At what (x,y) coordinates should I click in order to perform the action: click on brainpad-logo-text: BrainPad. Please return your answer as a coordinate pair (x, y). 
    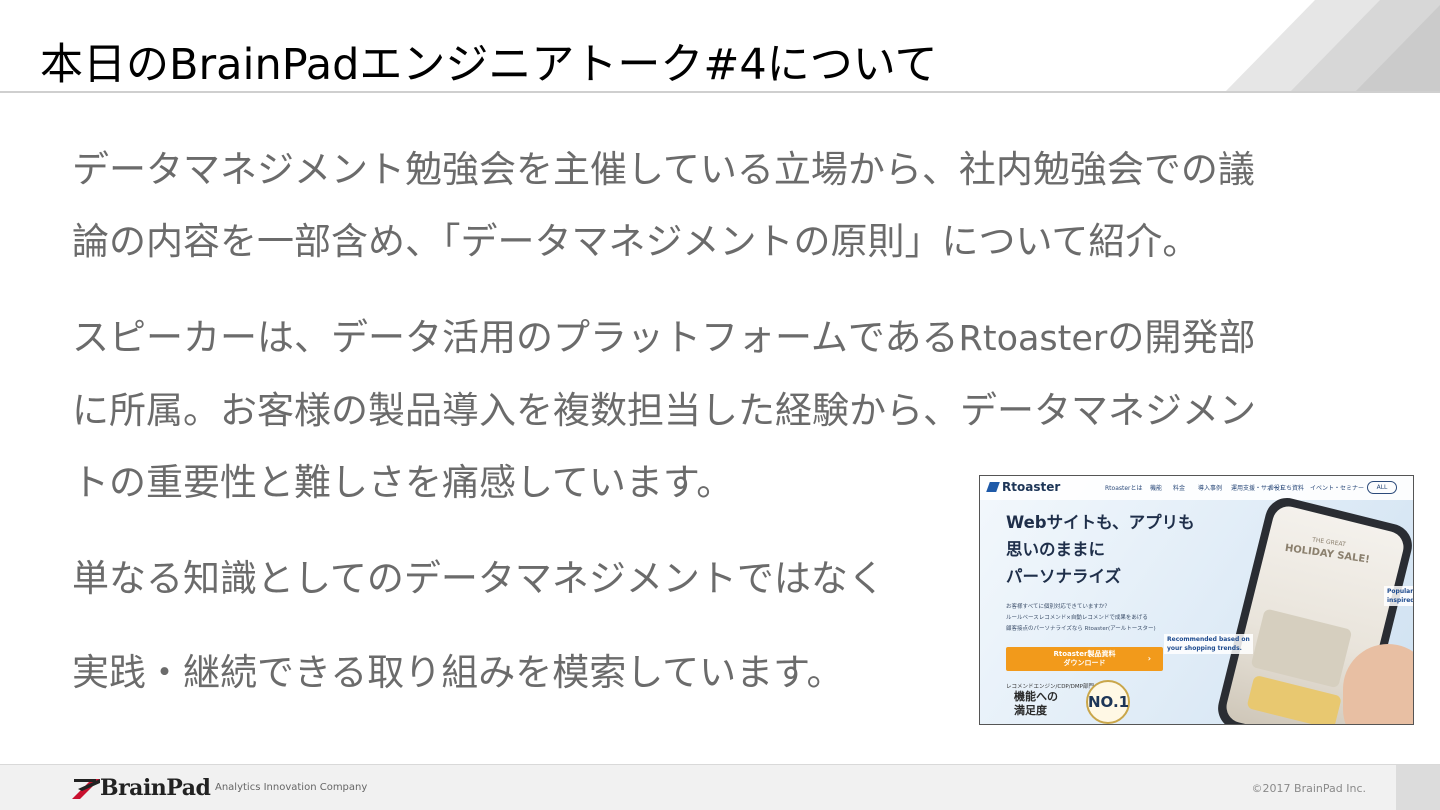
    Looking at the image, I should click on (155, 788).